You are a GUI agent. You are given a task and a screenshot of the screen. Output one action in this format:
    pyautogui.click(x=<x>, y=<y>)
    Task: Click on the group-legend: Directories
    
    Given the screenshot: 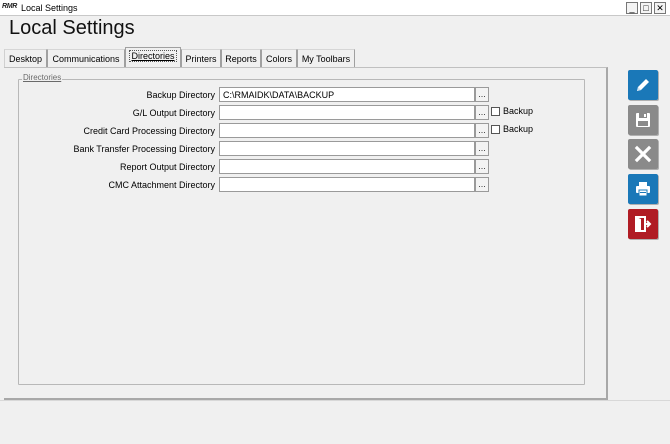 What is the action you would take?
    pyautogui.click(x=42, y=77)
    